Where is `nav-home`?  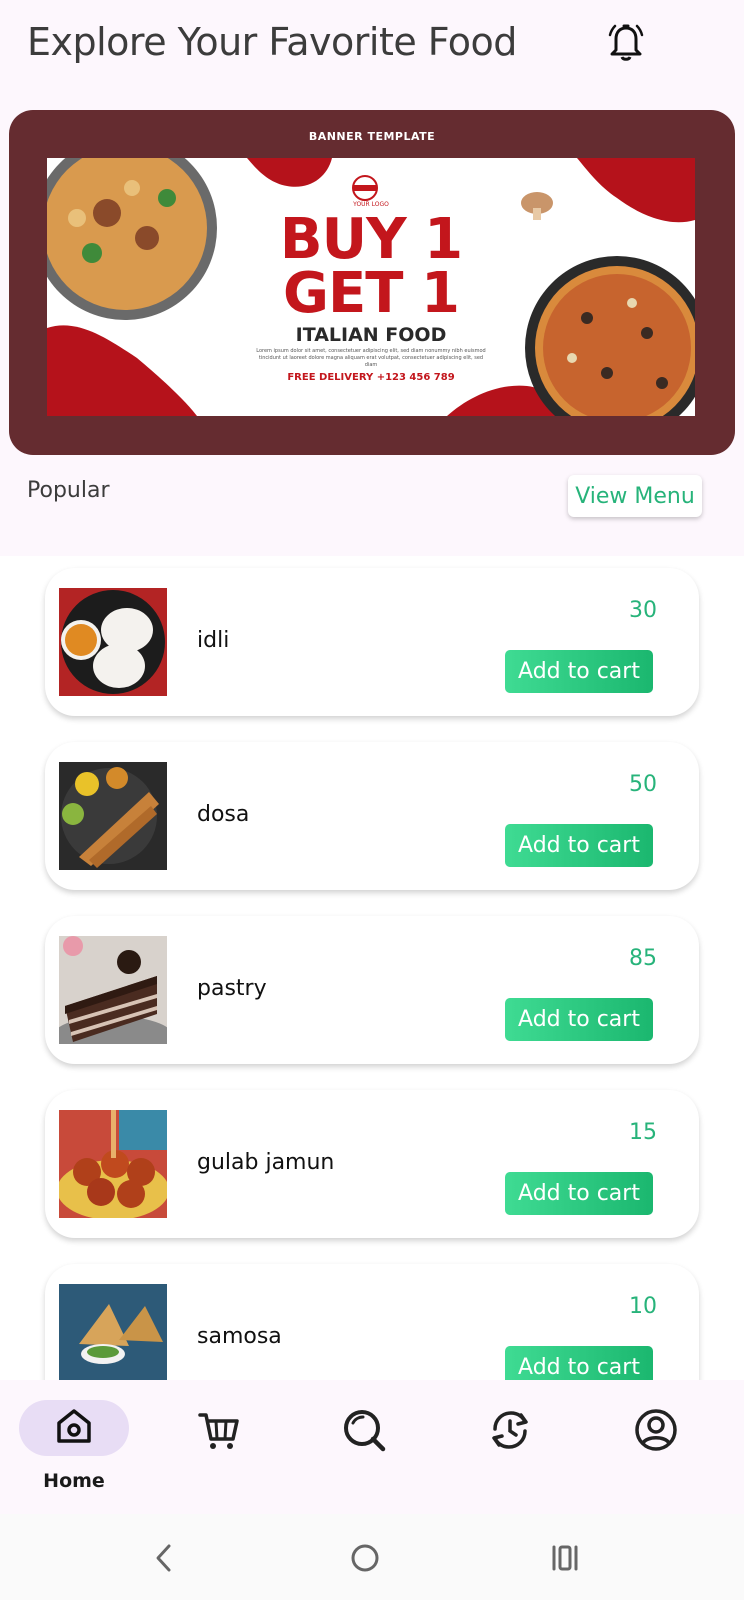 nav-home is located at coordinates (74, 1428).